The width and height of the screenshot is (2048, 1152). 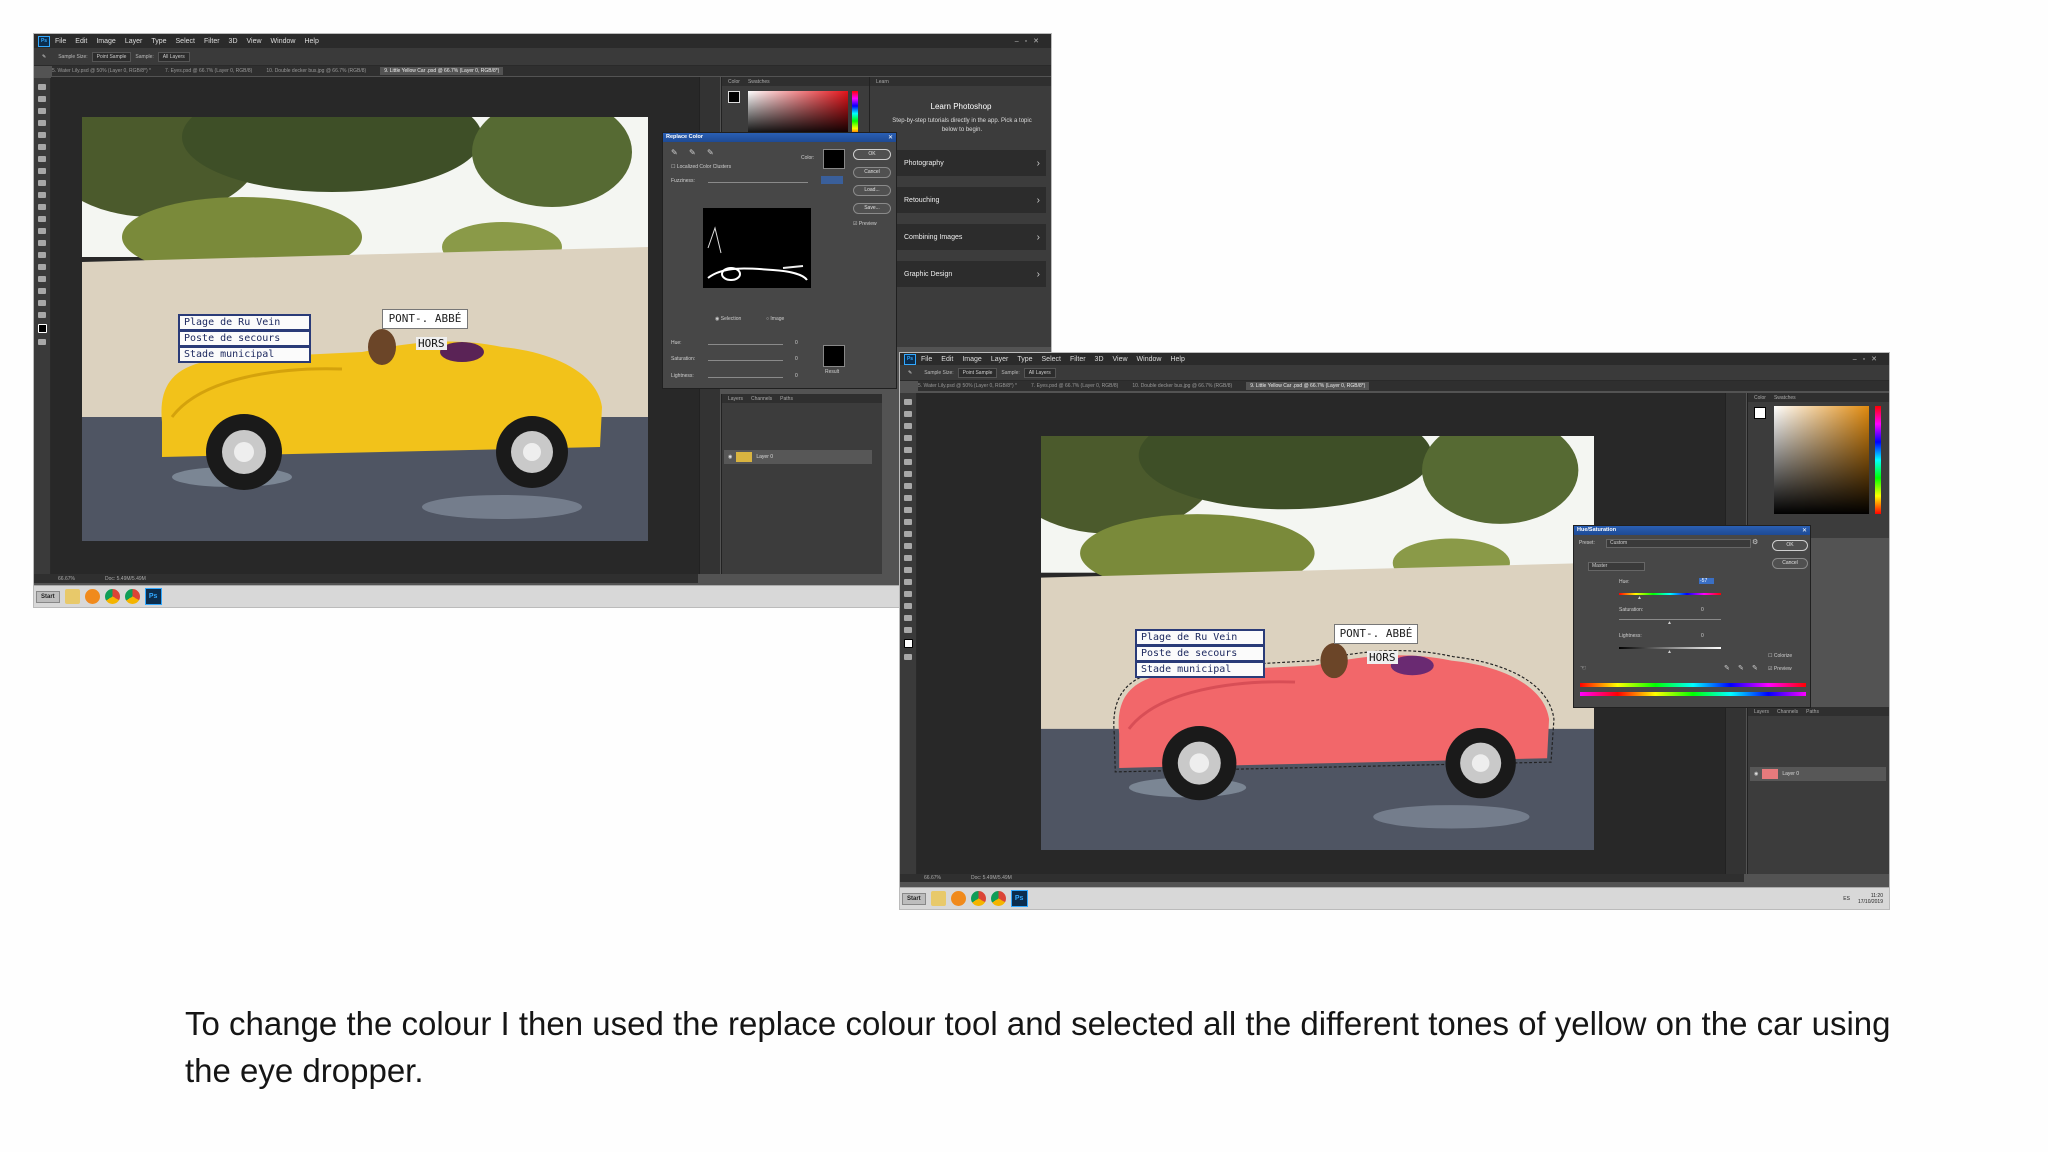 What do you see at coordinates (932, 878) in the screenshot?
I see `zoom-level: 66.67%` at bounding box center [932, 878].